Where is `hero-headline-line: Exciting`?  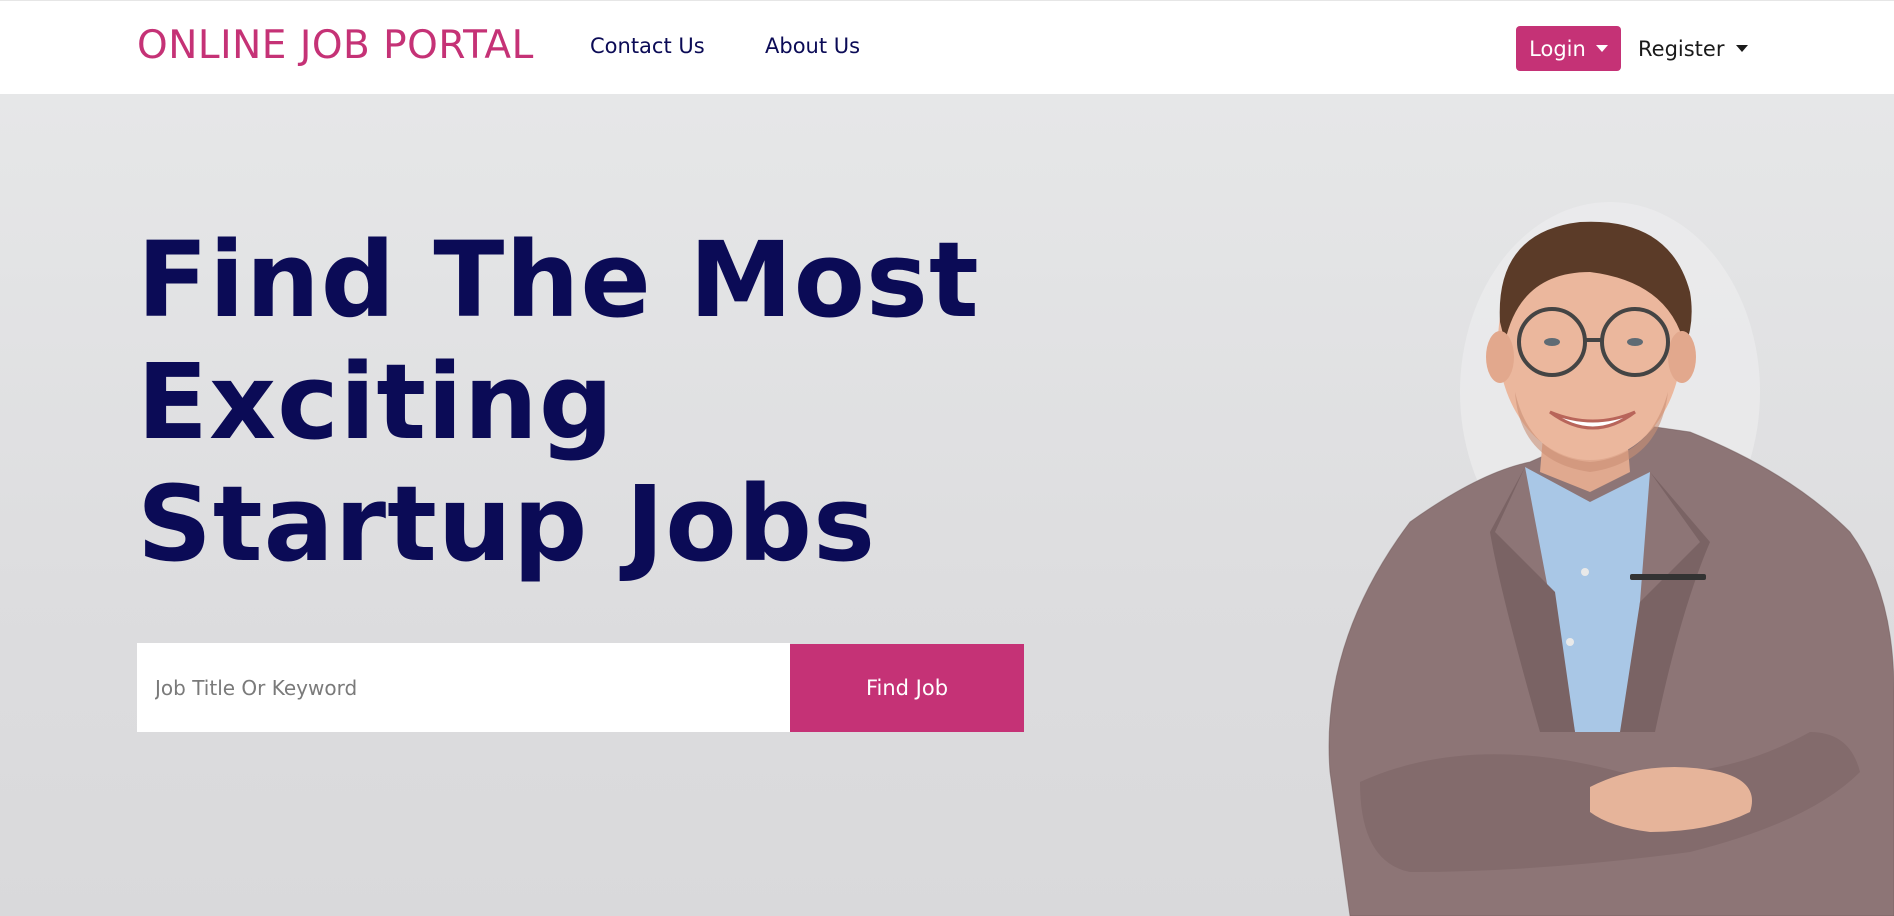
hero-headline-line: Exciting is located at coordinates (376, 402).